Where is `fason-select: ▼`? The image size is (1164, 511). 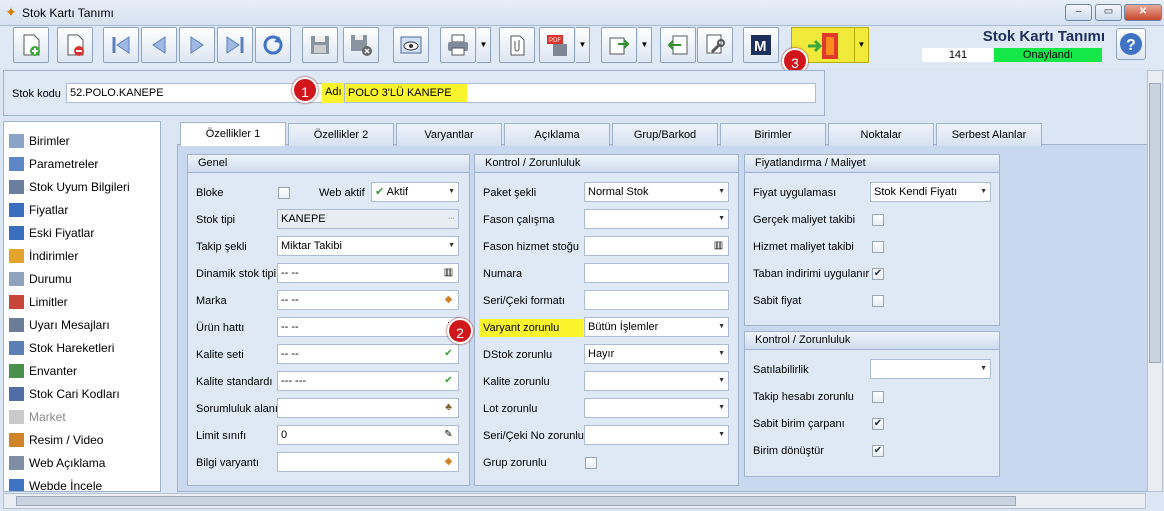
fason-select: ▼ is located at coordinates (656, 219).